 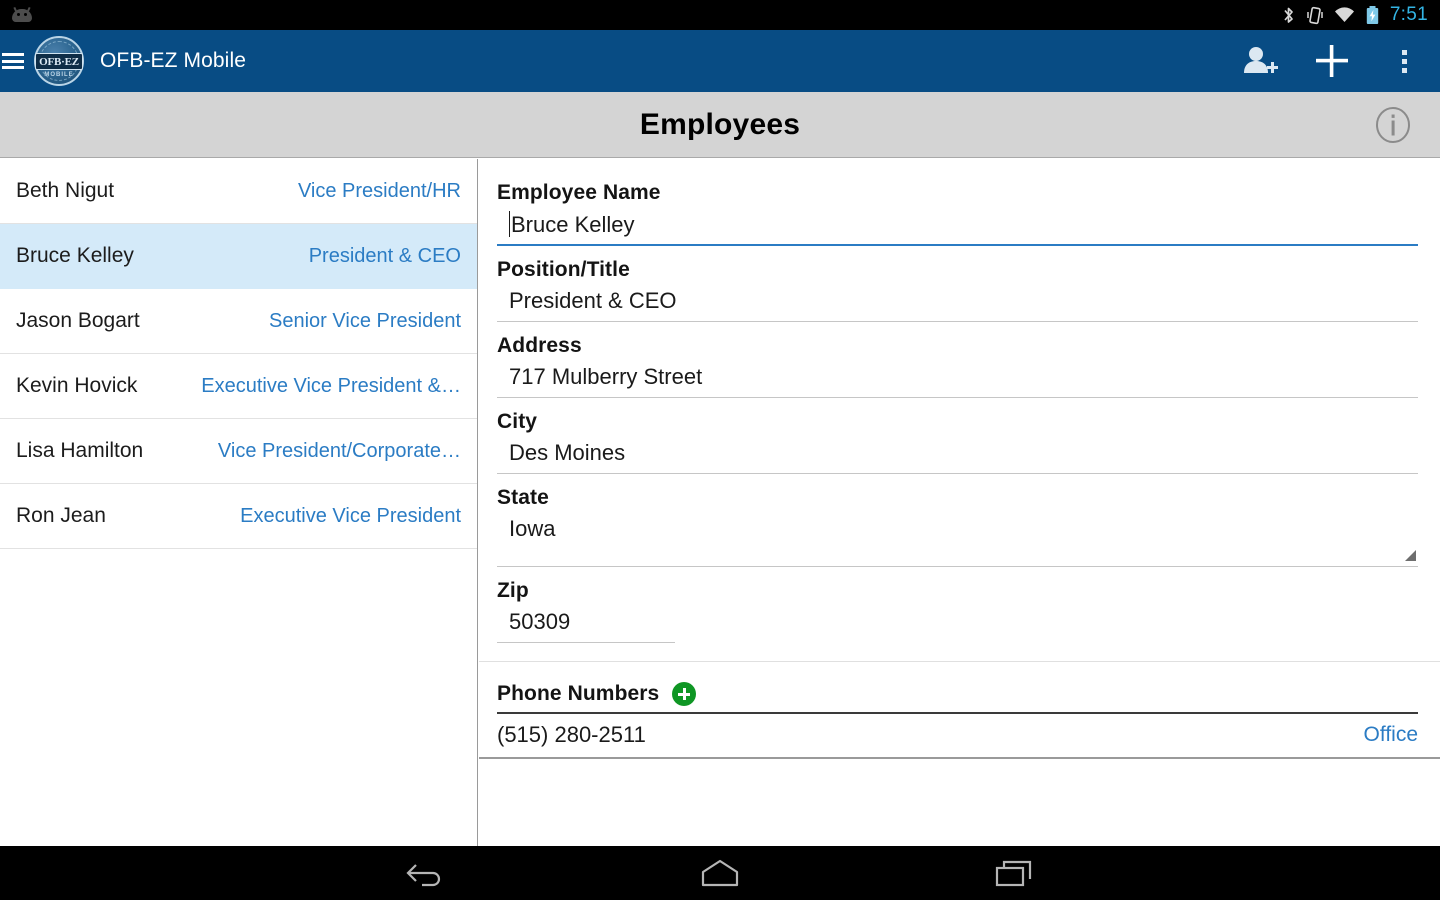 I want to click on android-robot-icon, so click(x=22, y=14).